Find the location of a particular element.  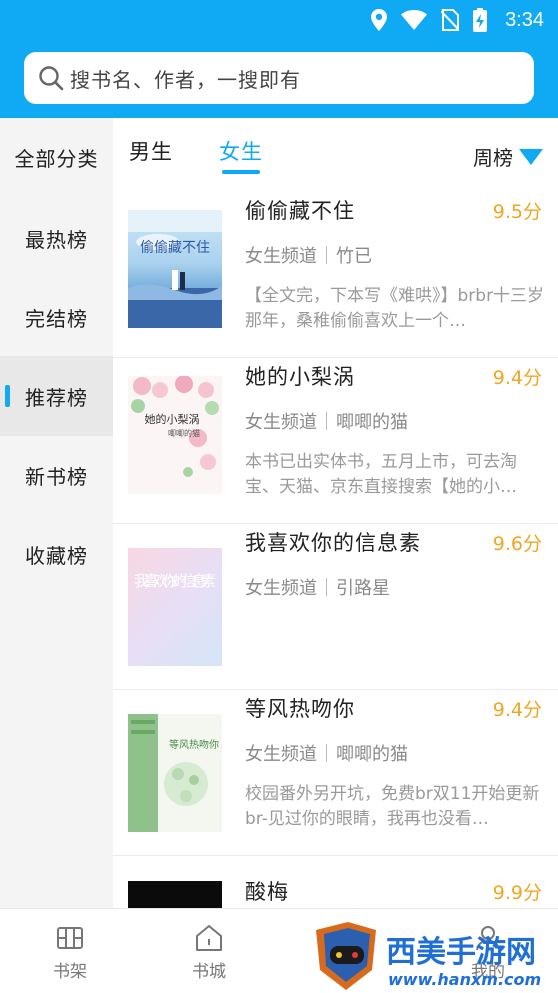

active-tab-indicator is located at coordinates (241, 172).